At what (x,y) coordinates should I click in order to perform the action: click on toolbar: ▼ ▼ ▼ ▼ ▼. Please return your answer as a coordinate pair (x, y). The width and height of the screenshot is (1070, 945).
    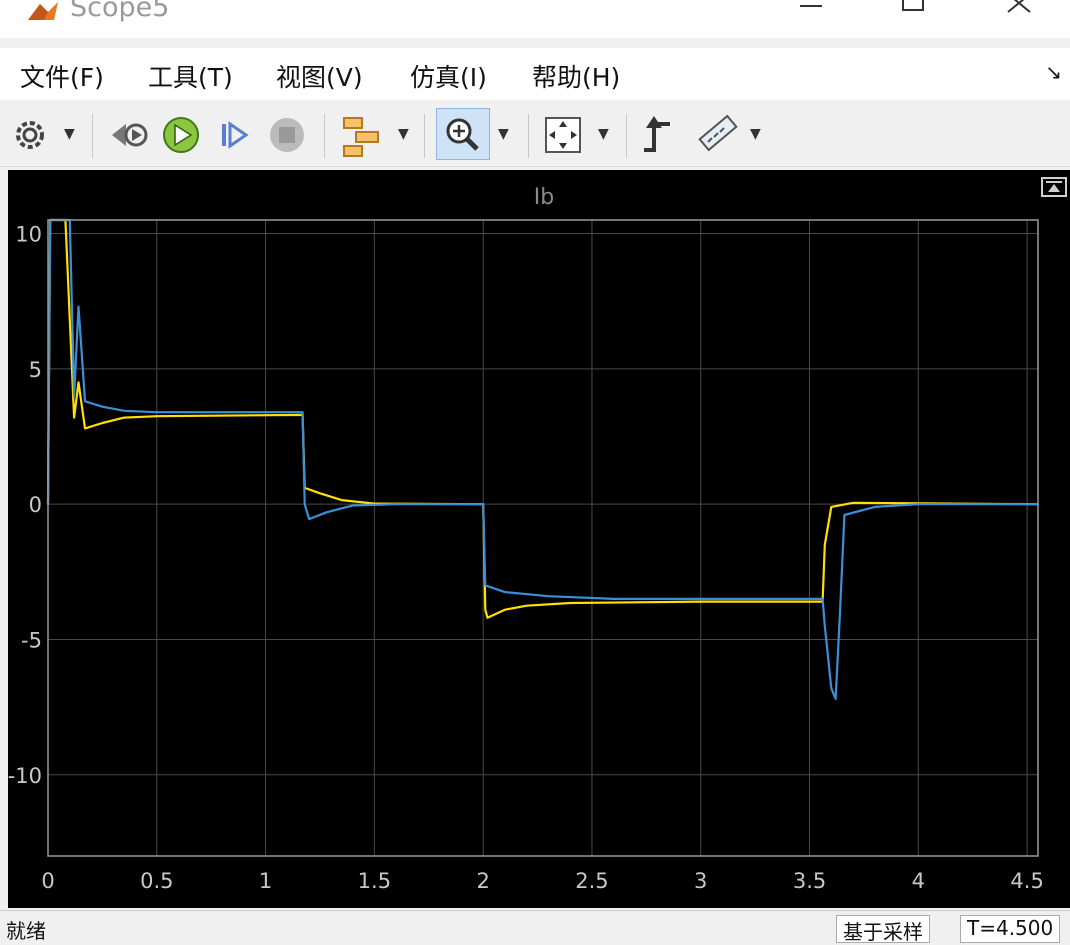
    Looking at the image, I should click on (535, 135).